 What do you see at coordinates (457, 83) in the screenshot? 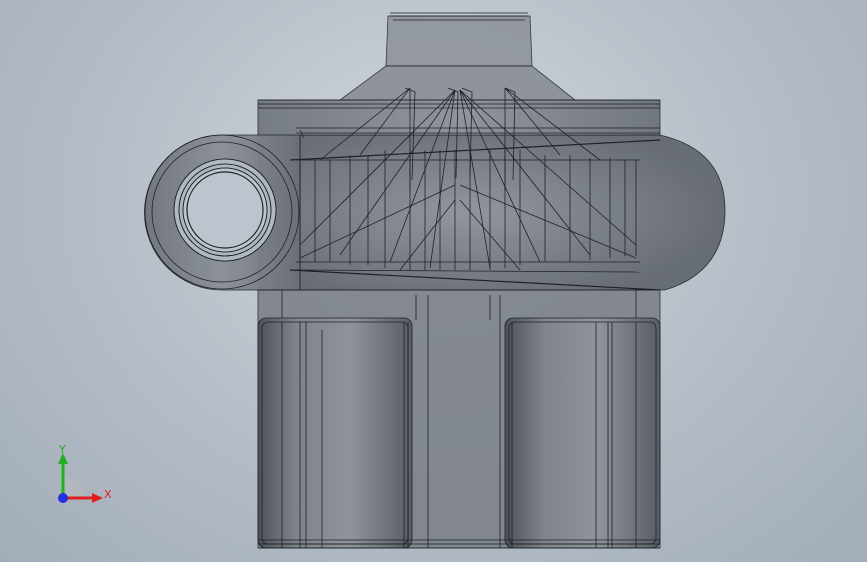
I see `cone-transition` at bounding box center [457, 83].